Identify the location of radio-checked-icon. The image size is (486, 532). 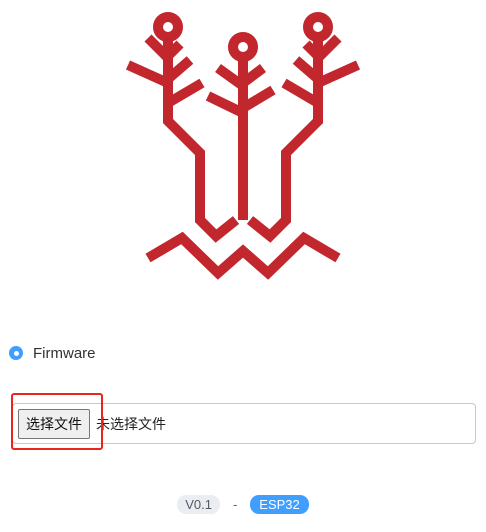
(16, 353).